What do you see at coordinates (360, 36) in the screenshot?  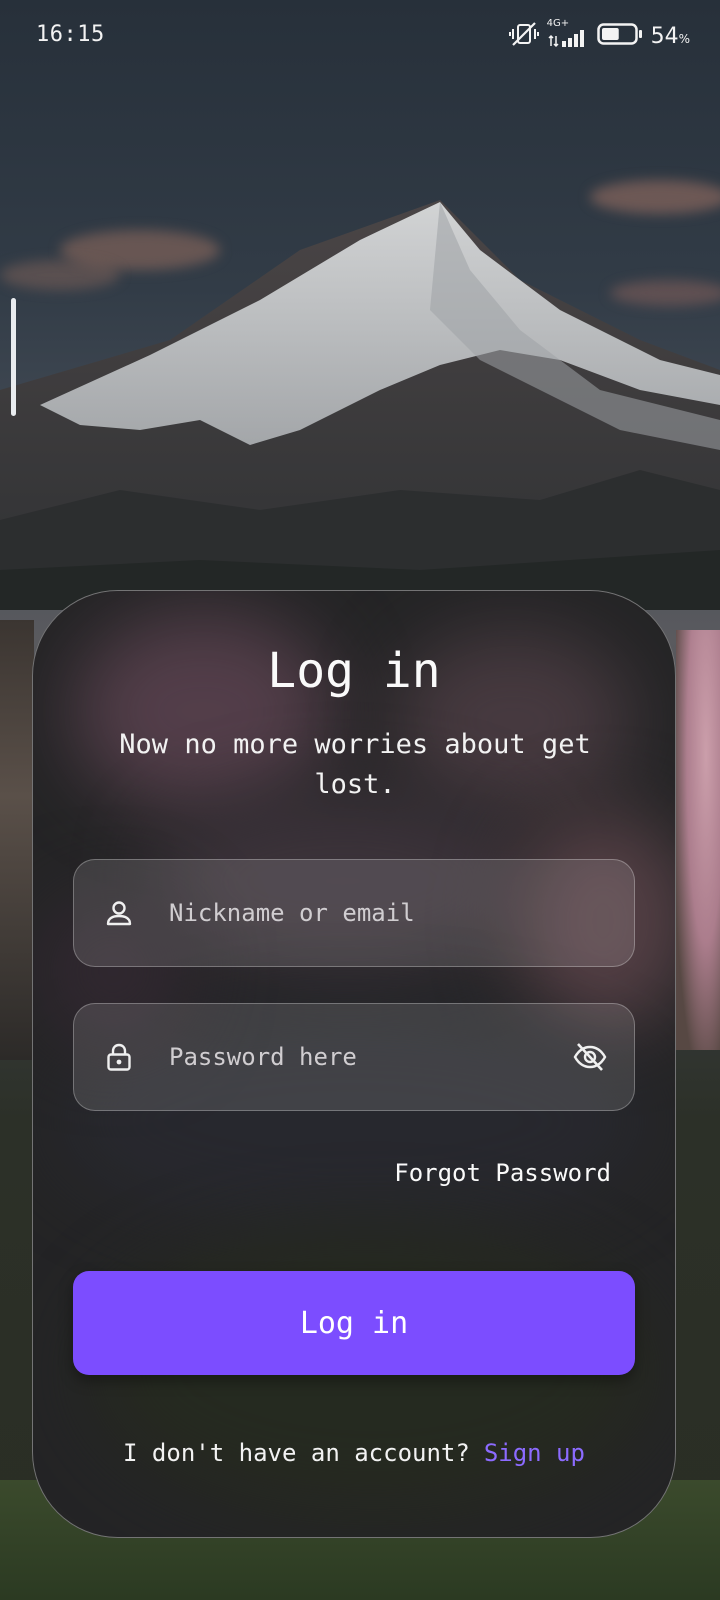 I see `status-bar: 16:15 4G+ 54%` at bounding box center [360, 36].